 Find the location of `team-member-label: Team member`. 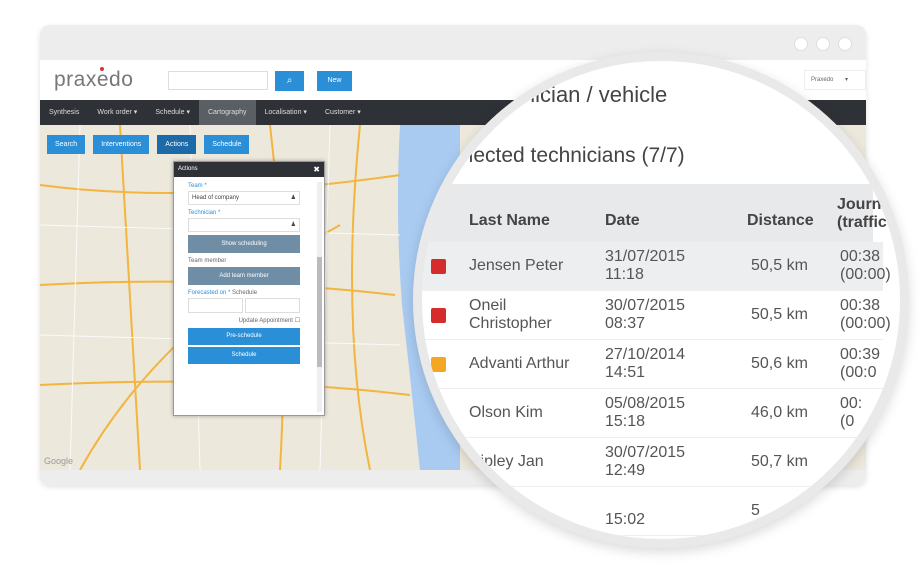

team-member-label: Team member is located at coordinates (207, 261).